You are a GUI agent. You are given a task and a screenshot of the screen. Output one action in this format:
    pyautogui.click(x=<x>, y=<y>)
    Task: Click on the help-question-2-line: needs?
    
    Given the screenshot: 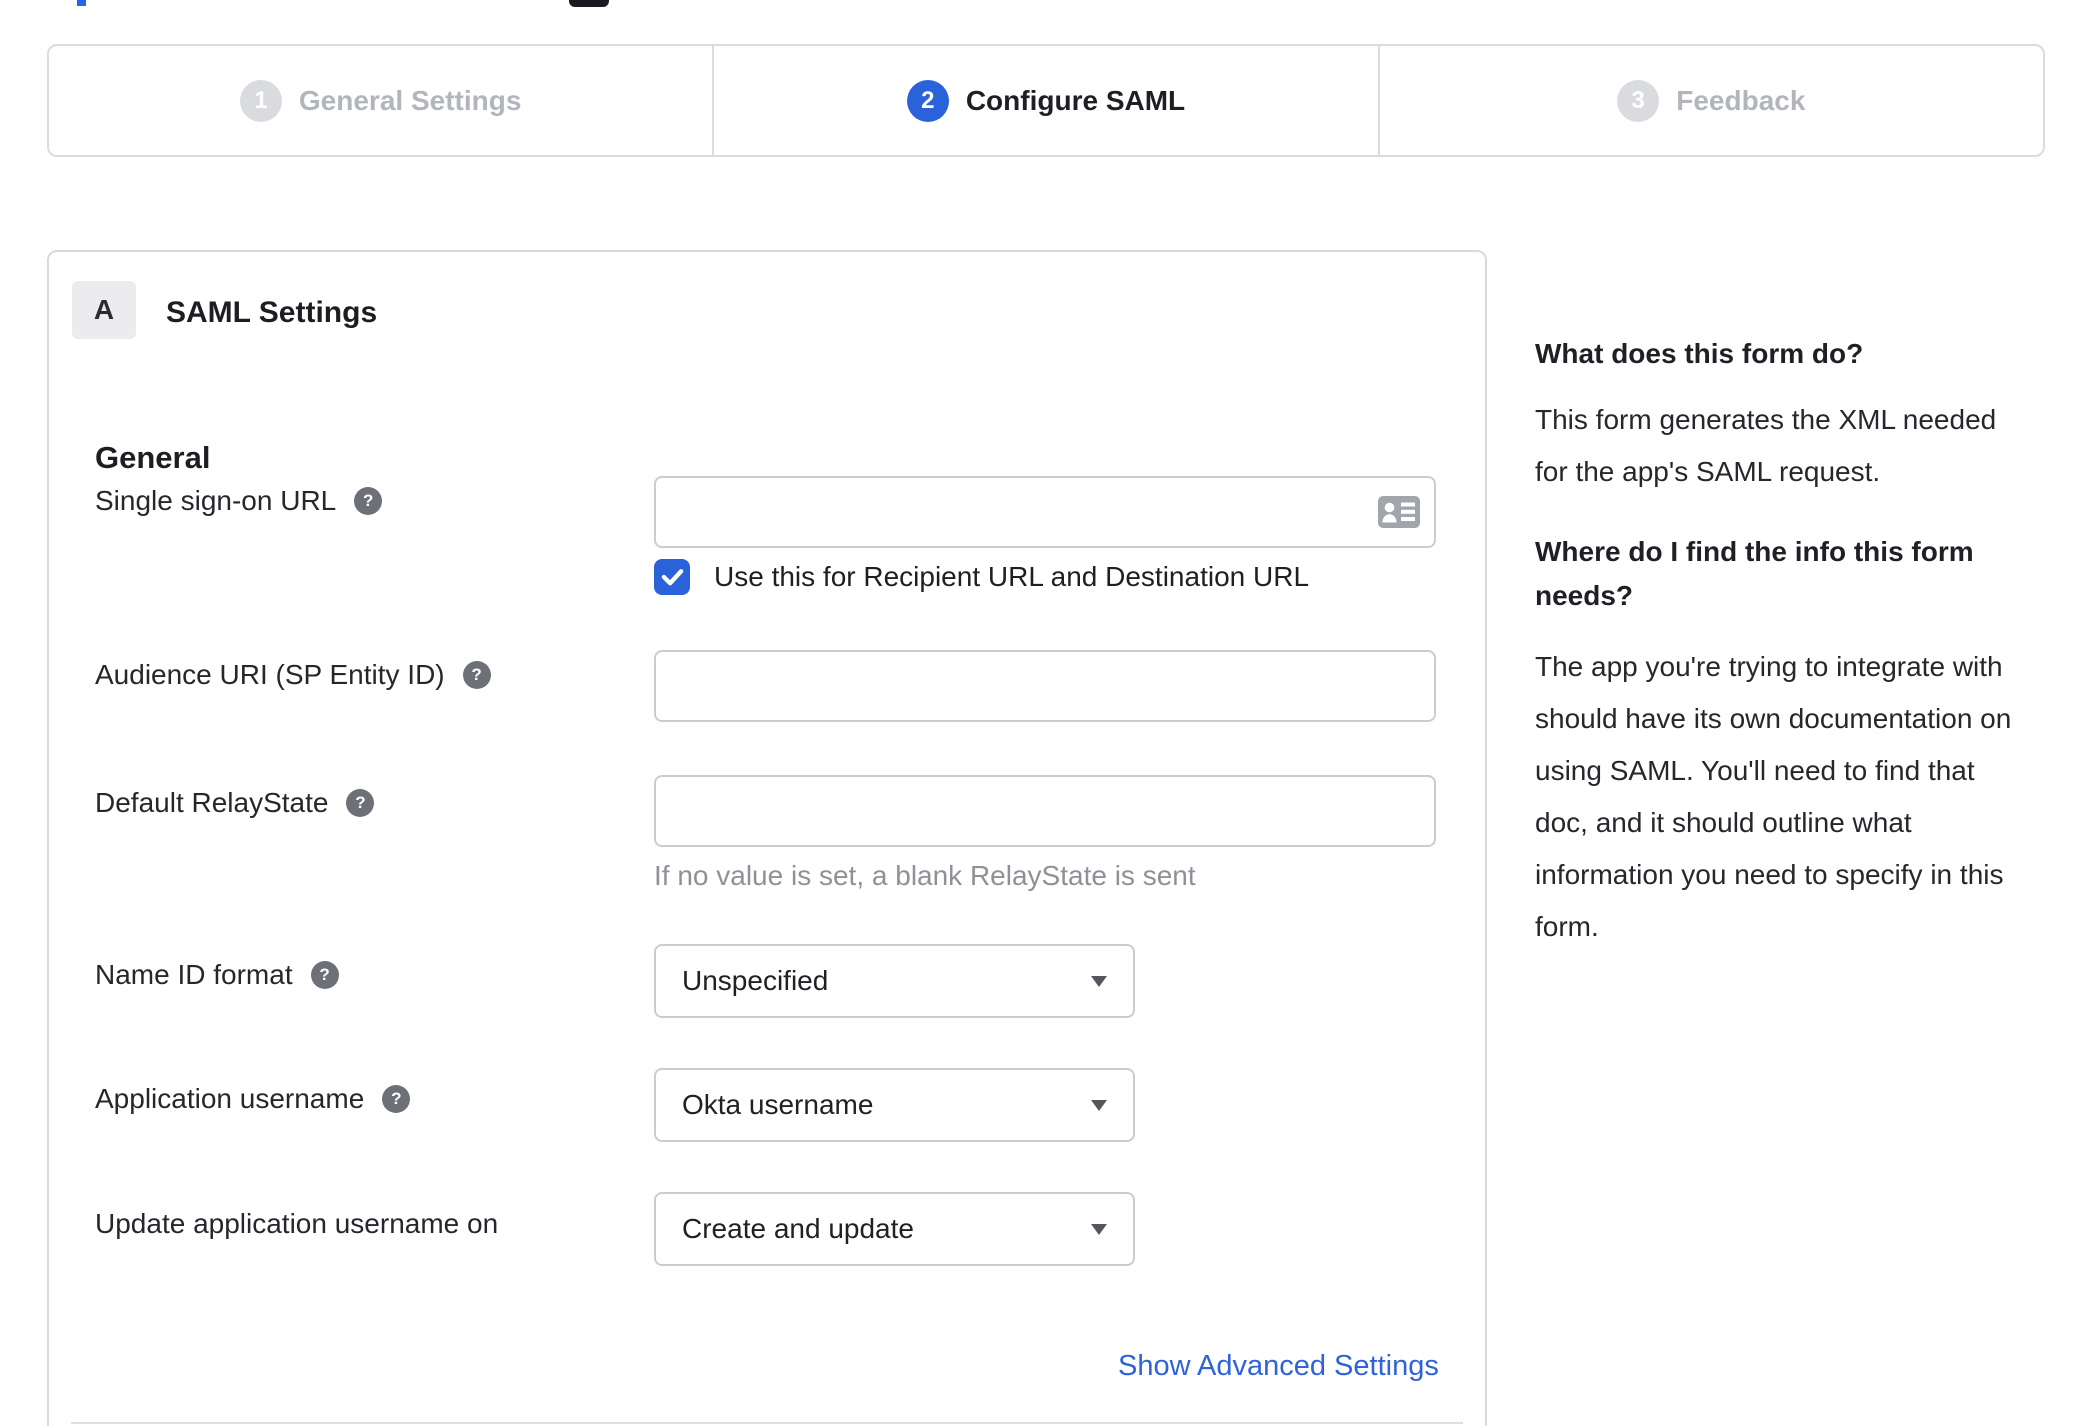 What is the action you would take?
    pyautogui.click(x=1584, y=595)
    